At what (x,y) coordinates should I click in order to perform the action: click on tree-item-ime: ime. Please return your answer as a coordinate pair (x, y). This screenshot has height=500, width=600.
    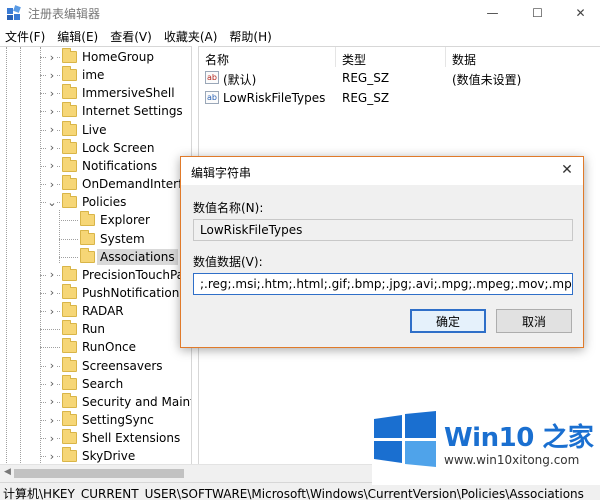
    Looking at the image, I should click on (83, 75).